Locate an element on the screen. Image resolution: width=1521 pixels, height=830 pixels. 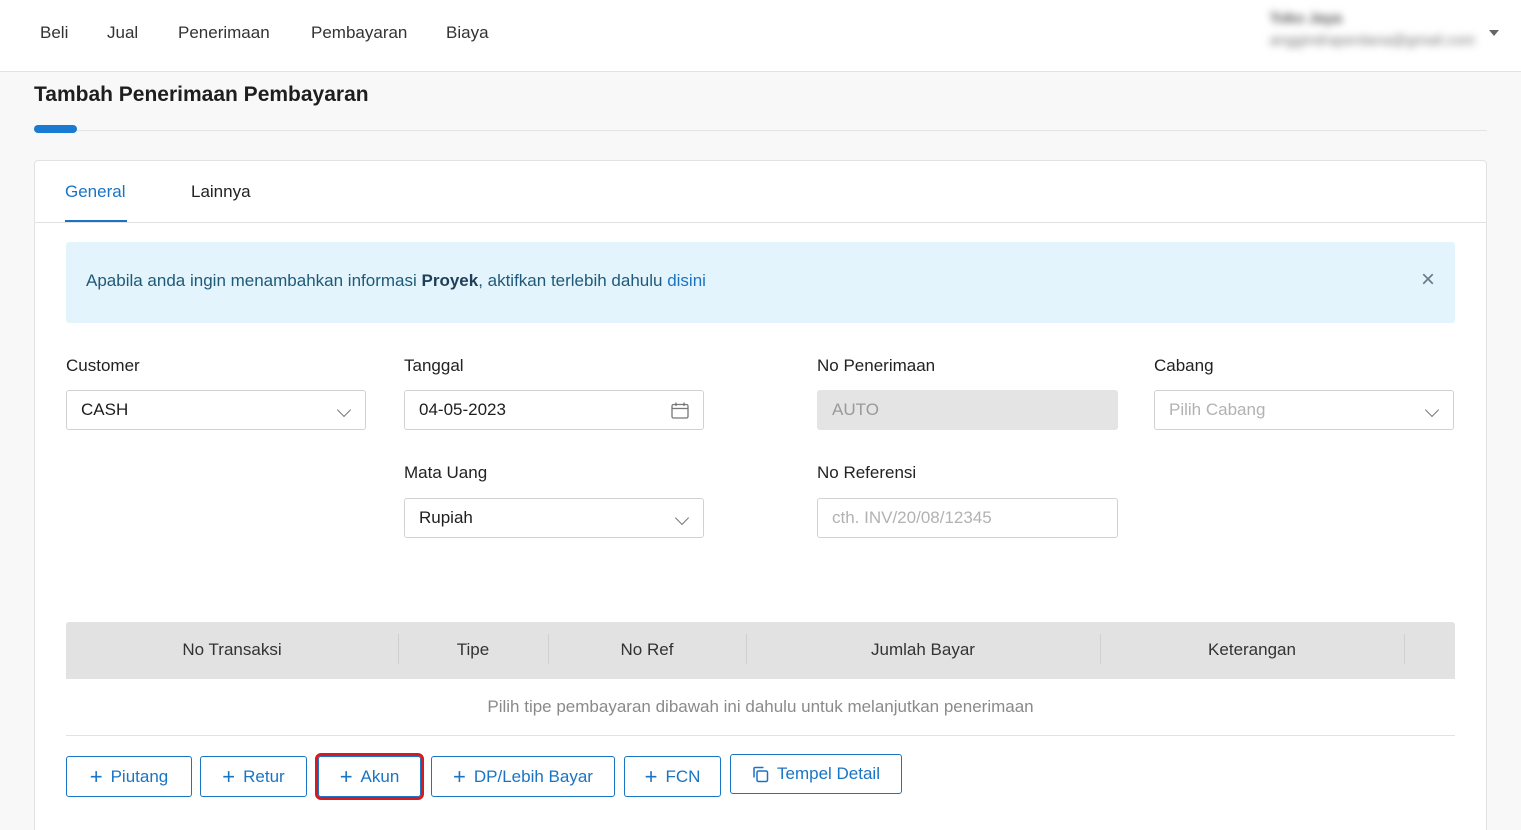
customer-value: CASH is located at coordinates (105, 409).